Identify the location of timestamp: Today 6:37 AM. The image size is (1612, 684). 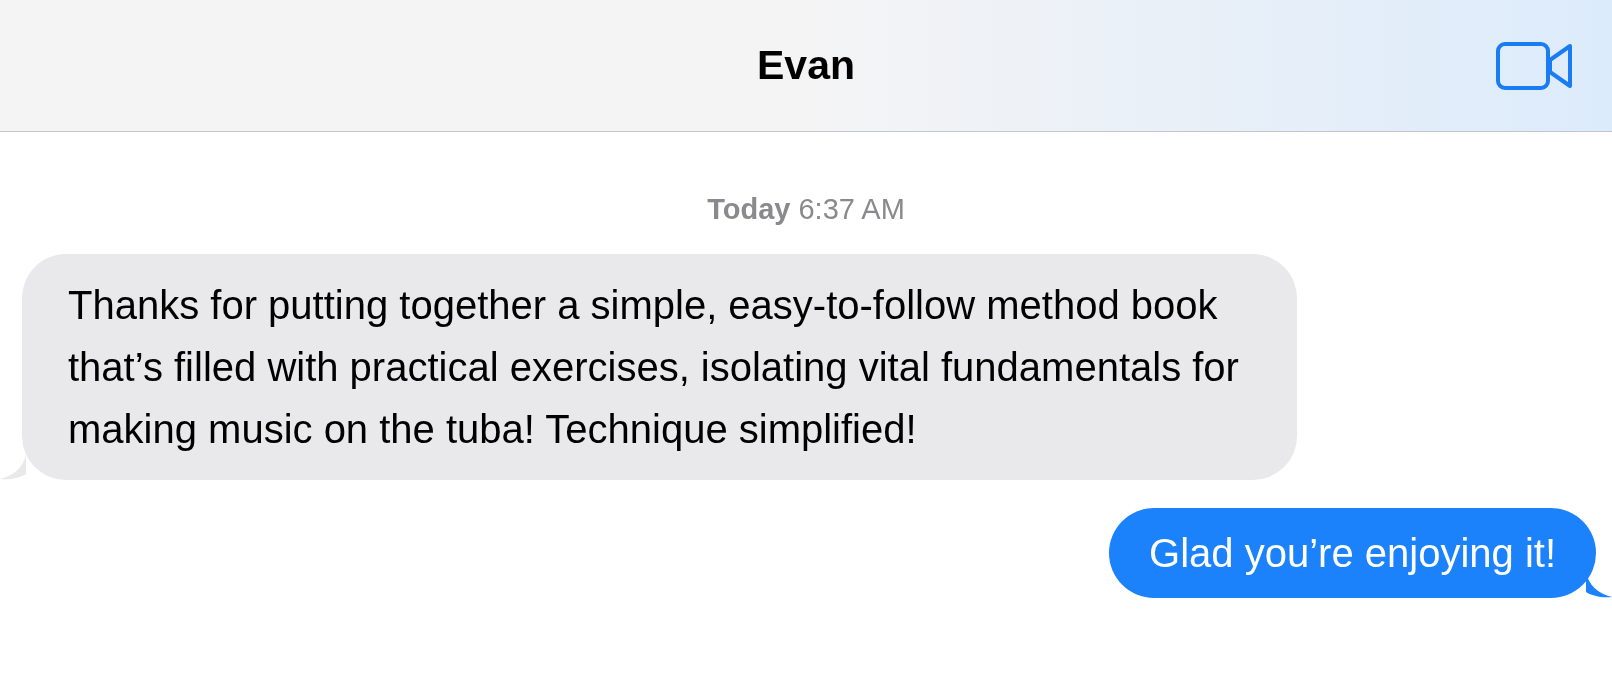
(806, 209).